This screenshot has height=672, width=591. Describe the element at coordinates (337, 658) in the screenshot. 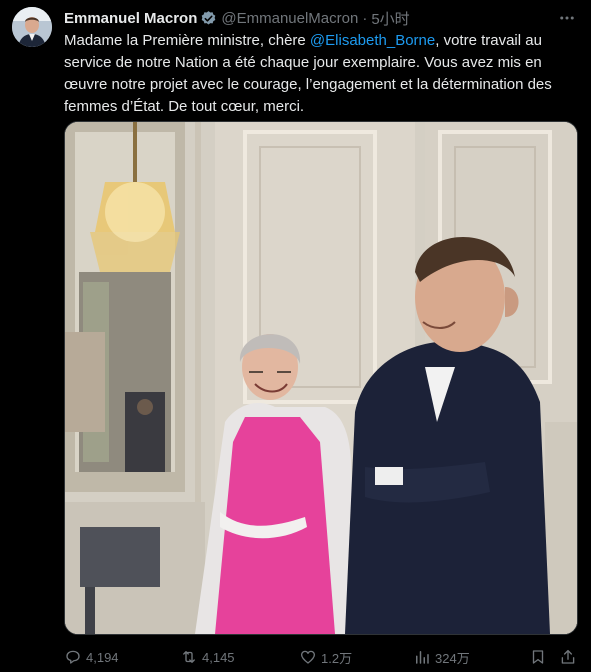

I see `like-count: 1.2万` at that location.